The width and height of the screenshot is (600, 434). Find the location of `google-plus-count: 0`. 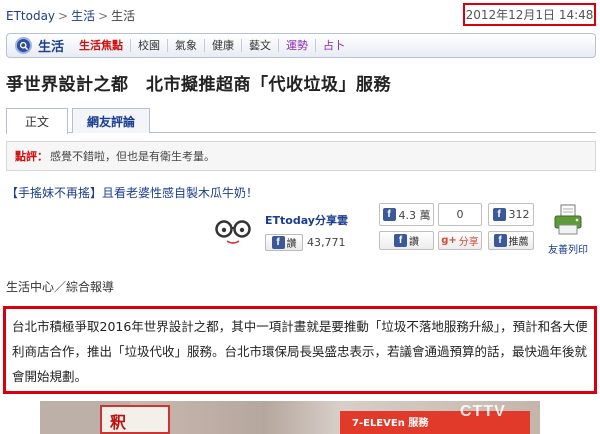

google-plus-count: 0 is located at coordinates (460, 214).